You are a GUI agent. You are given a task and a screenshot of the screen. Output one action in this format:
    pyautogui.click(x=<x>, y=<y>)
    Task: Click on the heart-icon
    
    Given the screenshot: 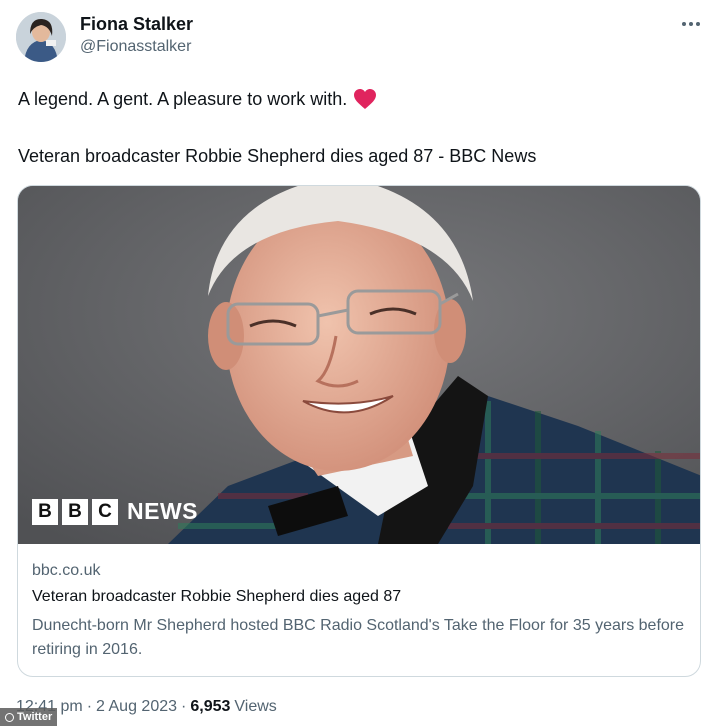 What is the action you would take?
    pyautogui.click(x=365, y=99)
    